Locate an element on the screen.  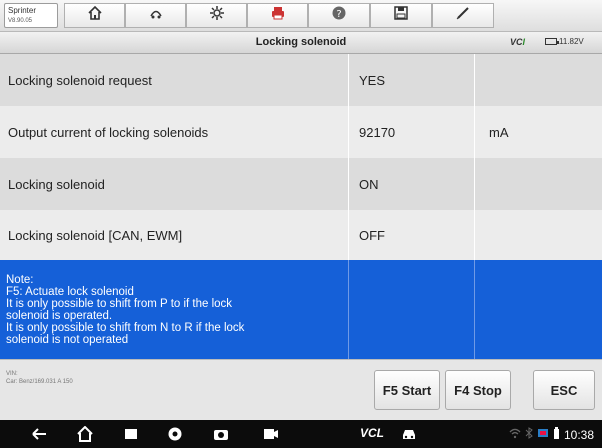
table-row: Locking solenoid ON is located at coordinates (301, 184).